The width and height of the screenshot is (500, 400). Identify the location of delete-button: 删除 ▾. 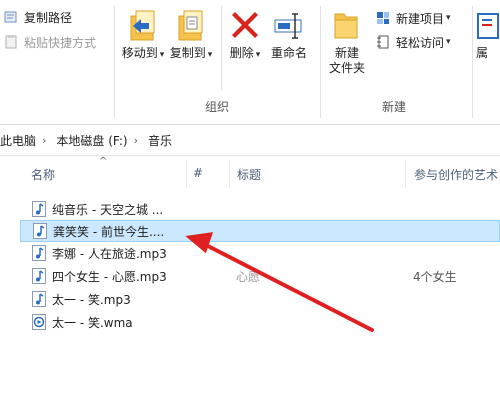
(245, 35).